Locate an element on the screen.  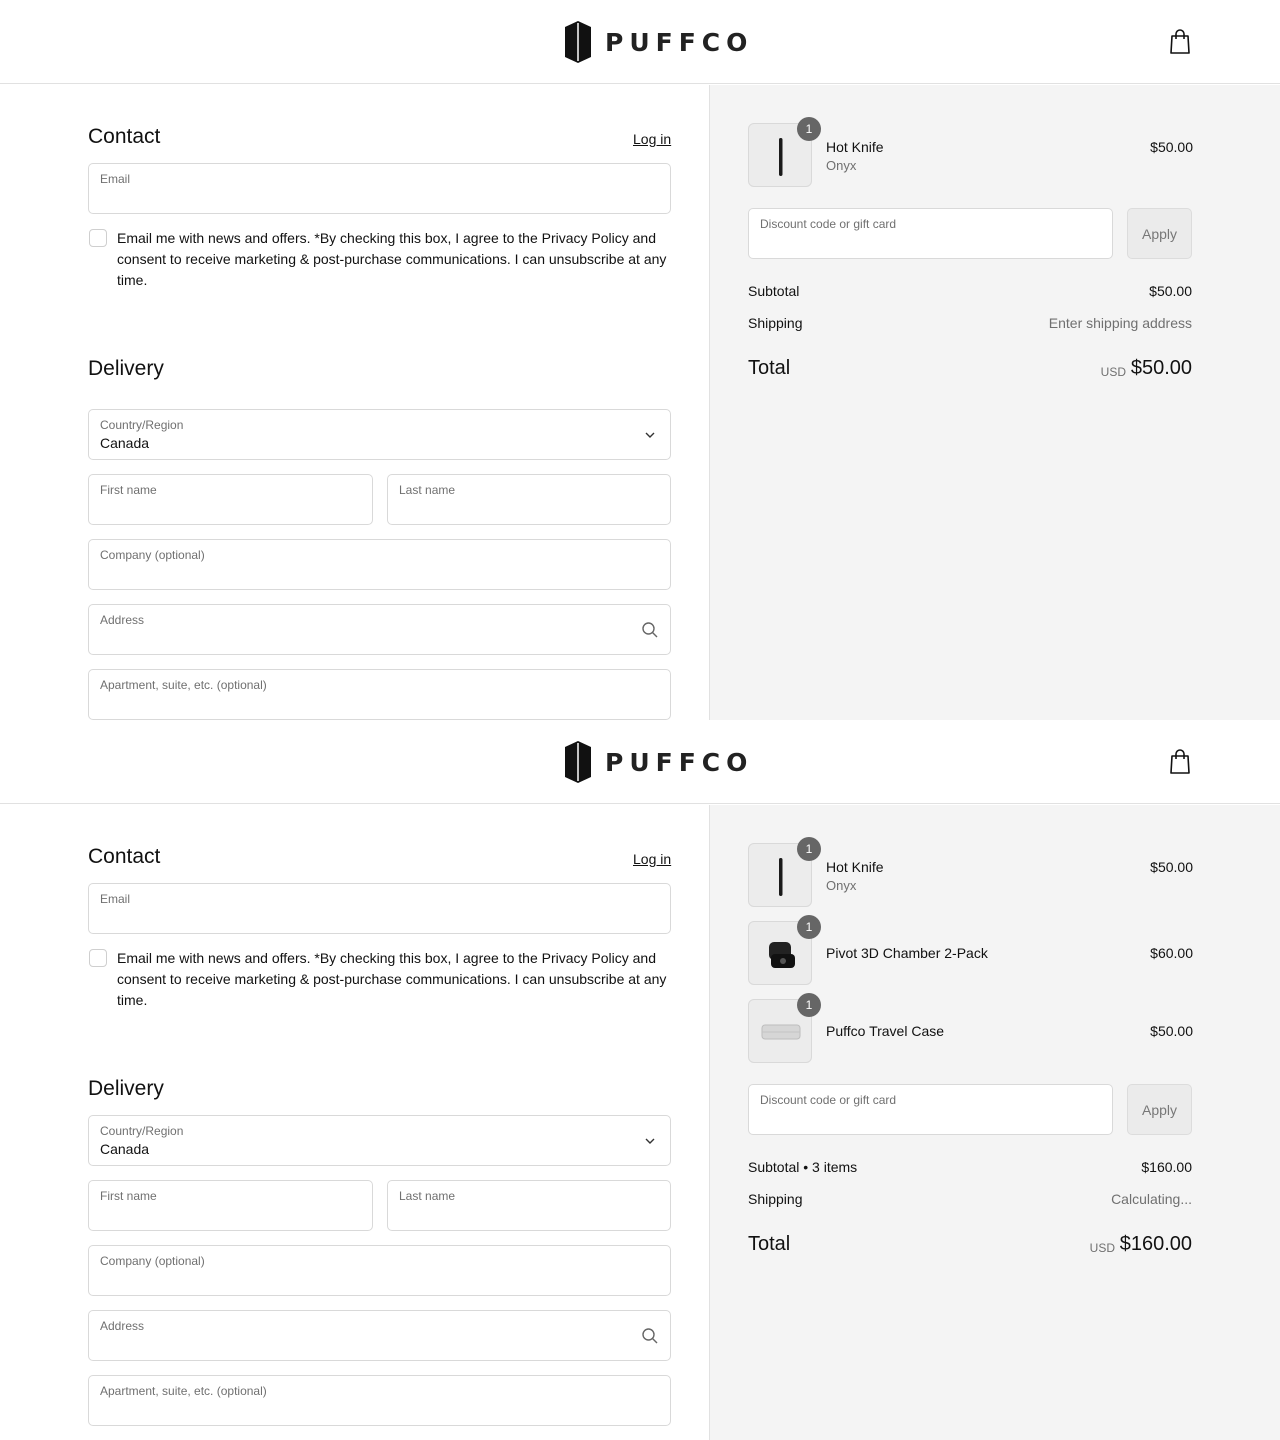
subtotal-value: $160.00 is located at coordinates (1166, 1167).